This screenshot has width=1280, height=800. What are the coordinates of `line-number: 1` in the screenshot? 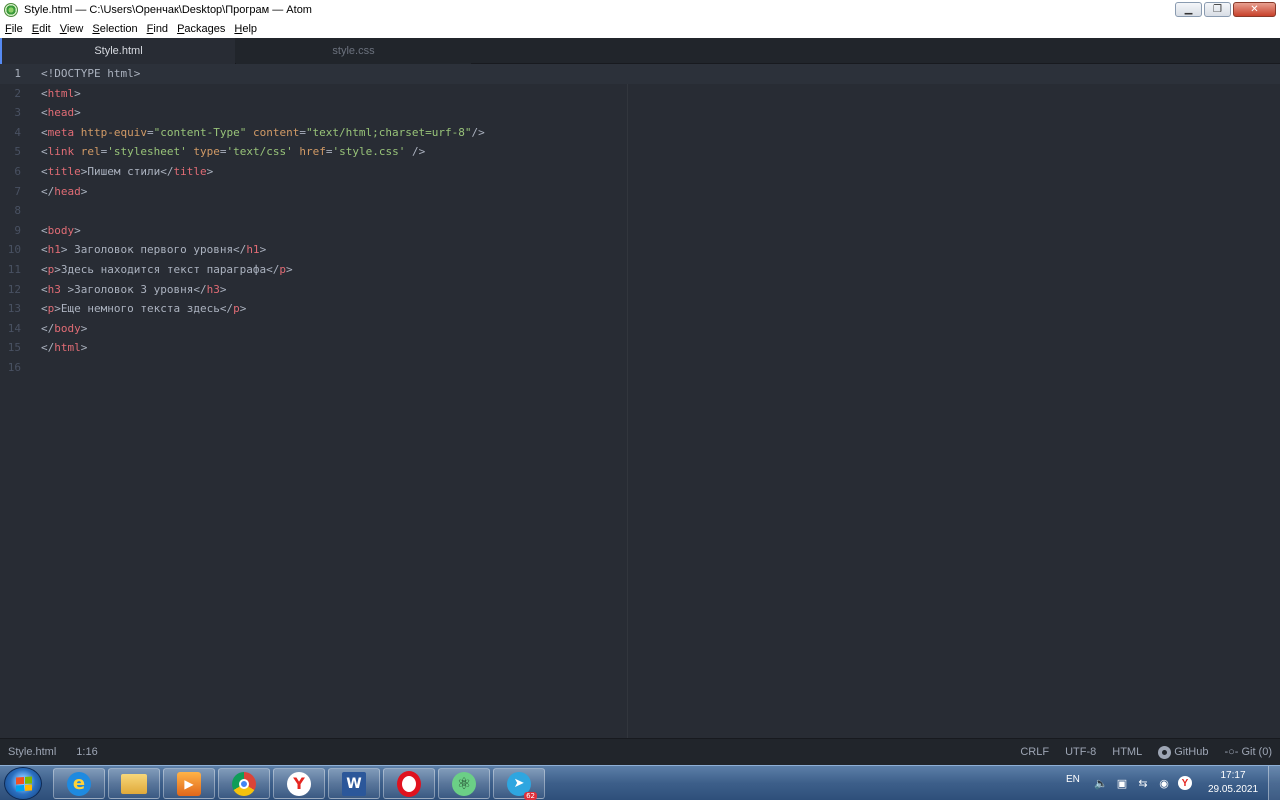 It's located at (17, 73).